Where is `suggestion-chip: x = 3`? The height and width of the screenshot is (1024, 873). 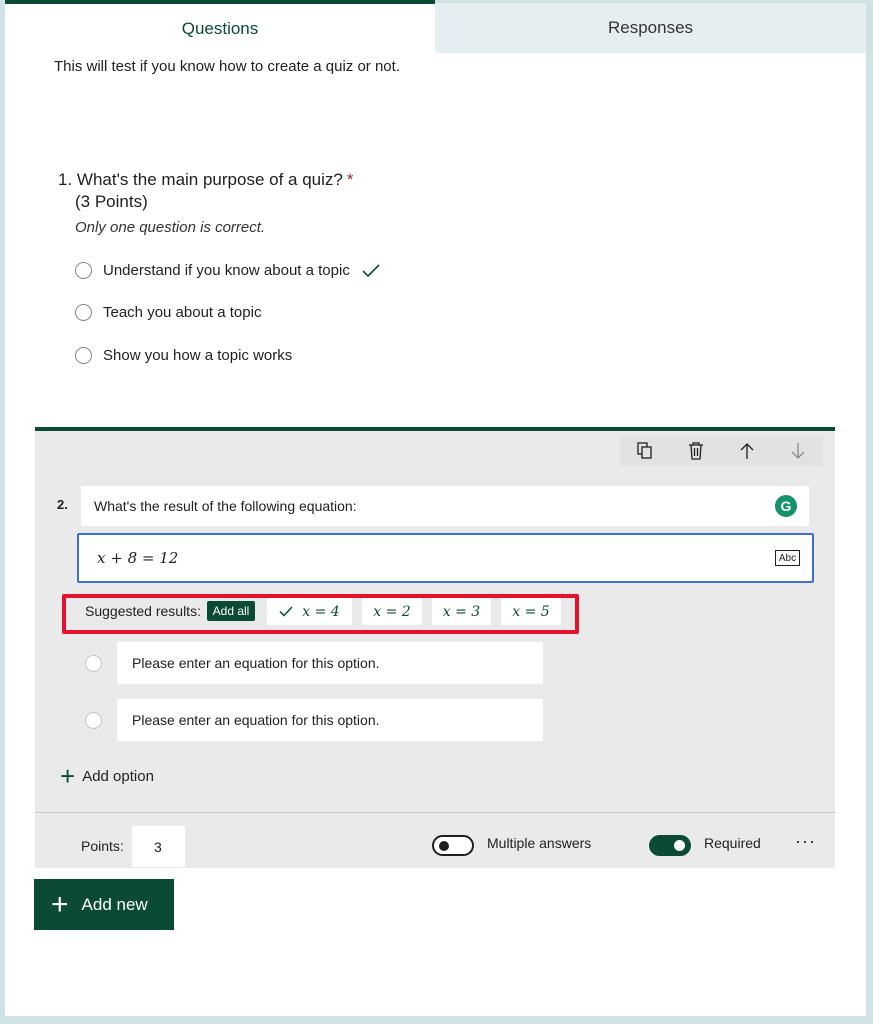 suggestion-chip: x = 3 is located at coordinates (461, 611).